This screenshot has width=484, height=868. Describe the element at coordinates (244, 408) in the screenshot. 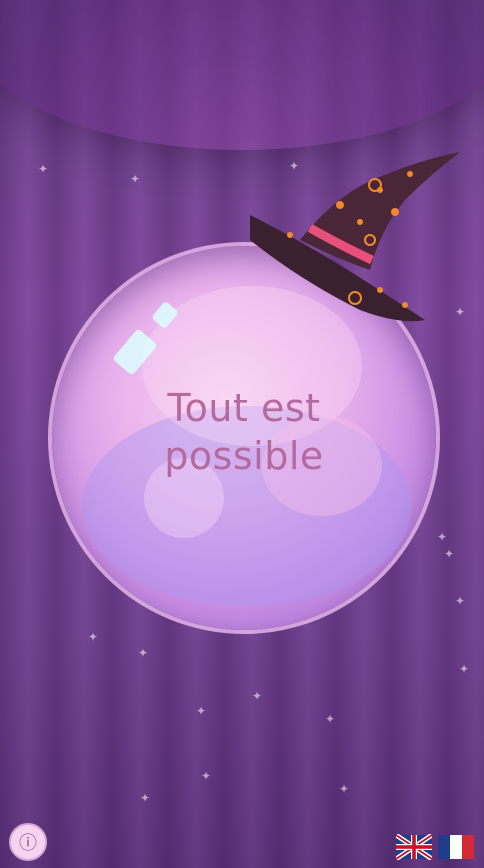

I see `fortune-message-line-1: Tout est` at that location.